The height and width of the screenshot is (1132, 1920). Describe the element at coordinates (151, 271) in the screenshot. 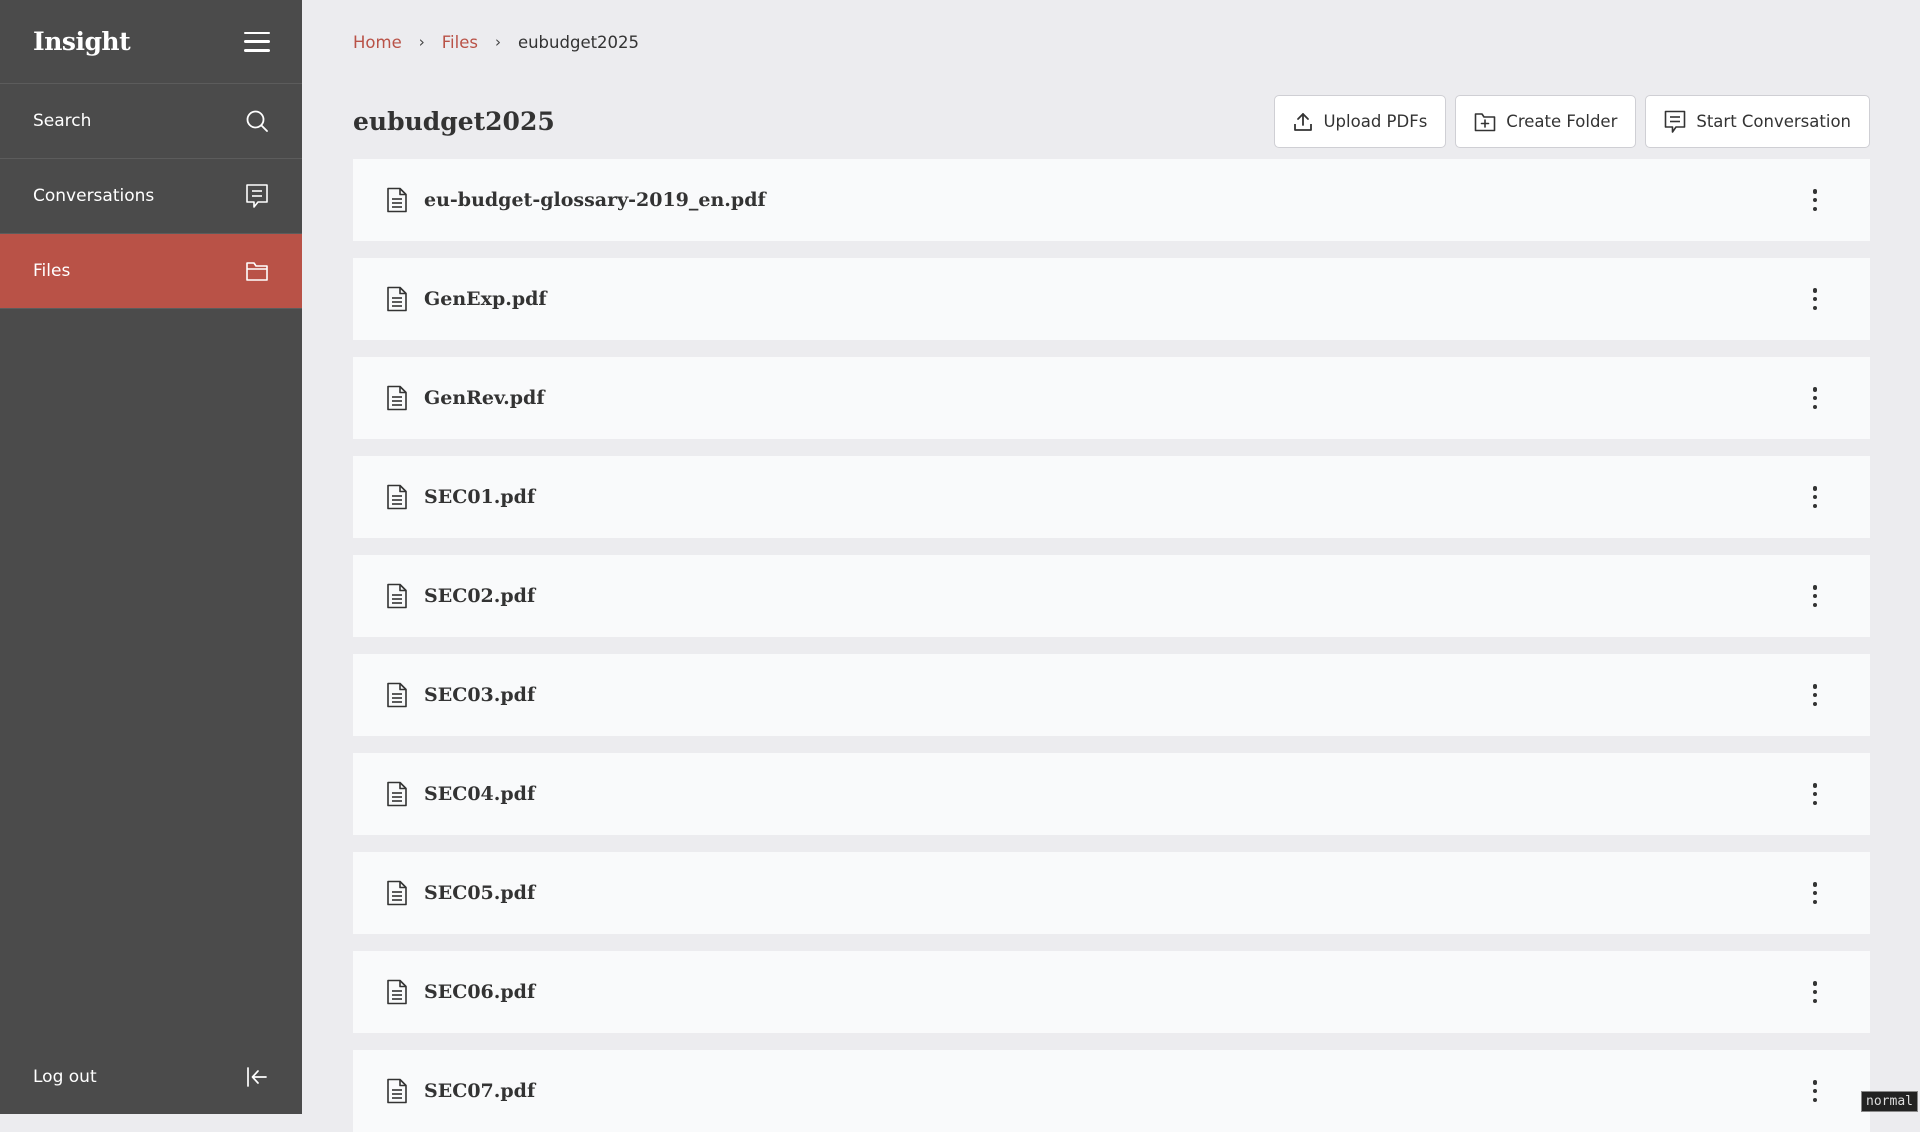

I see `sidebar-item-files: Files` at that location.